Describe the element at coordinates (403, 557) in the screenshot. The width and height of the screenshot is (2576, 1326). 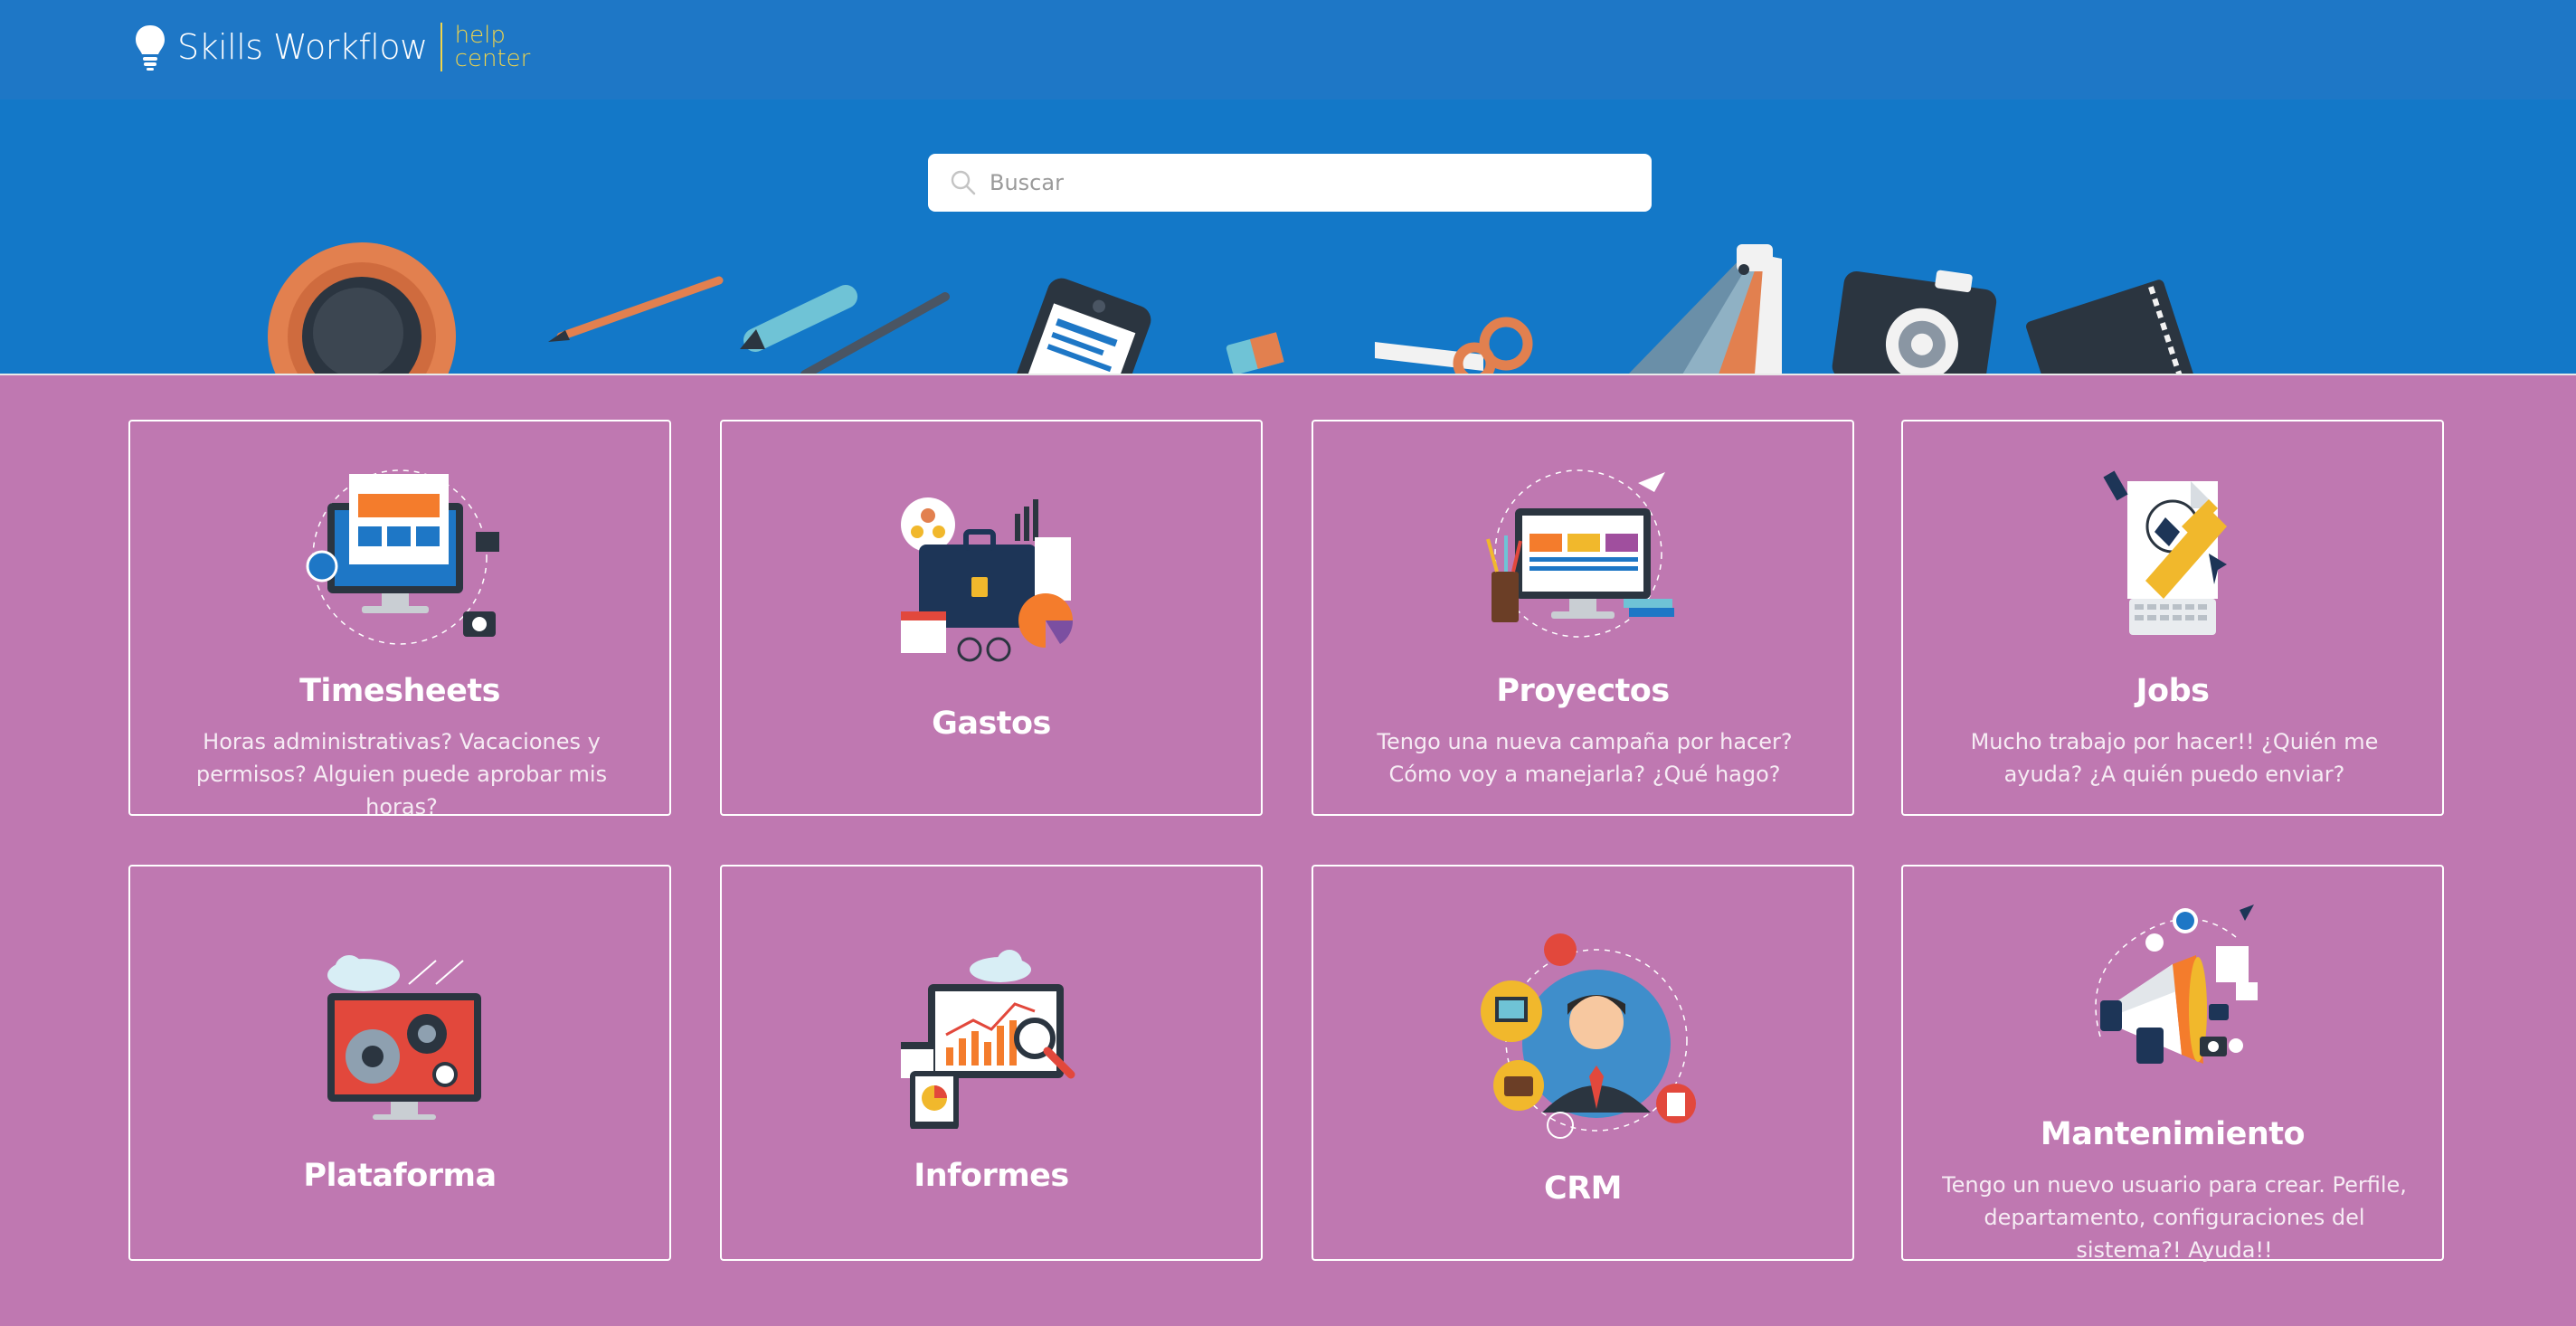
I see `timesheet-illustration` at that location.